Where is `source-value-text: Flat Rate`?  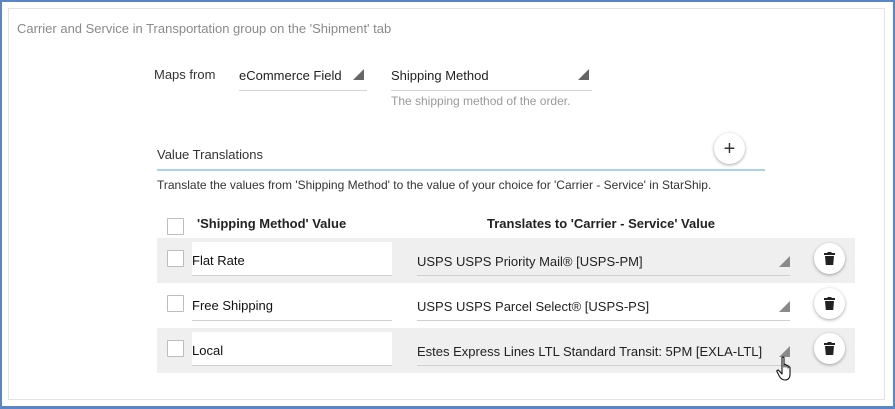
source-value-text: Flat Rate is located at coordinates (218, 260).